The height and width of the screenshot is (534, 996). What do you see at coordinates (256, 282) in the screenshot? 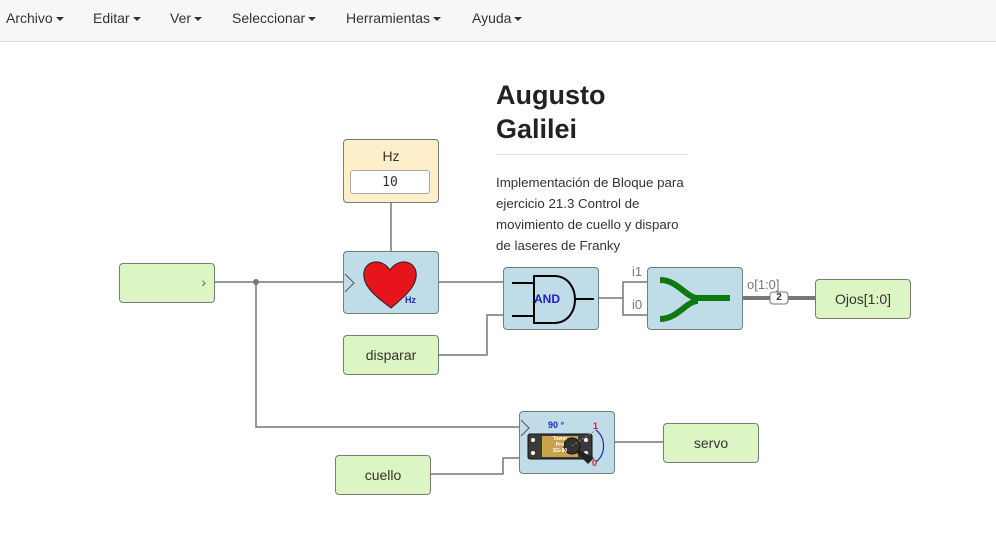
I see `wire-junction-dot` at bounding box center [256, 282].